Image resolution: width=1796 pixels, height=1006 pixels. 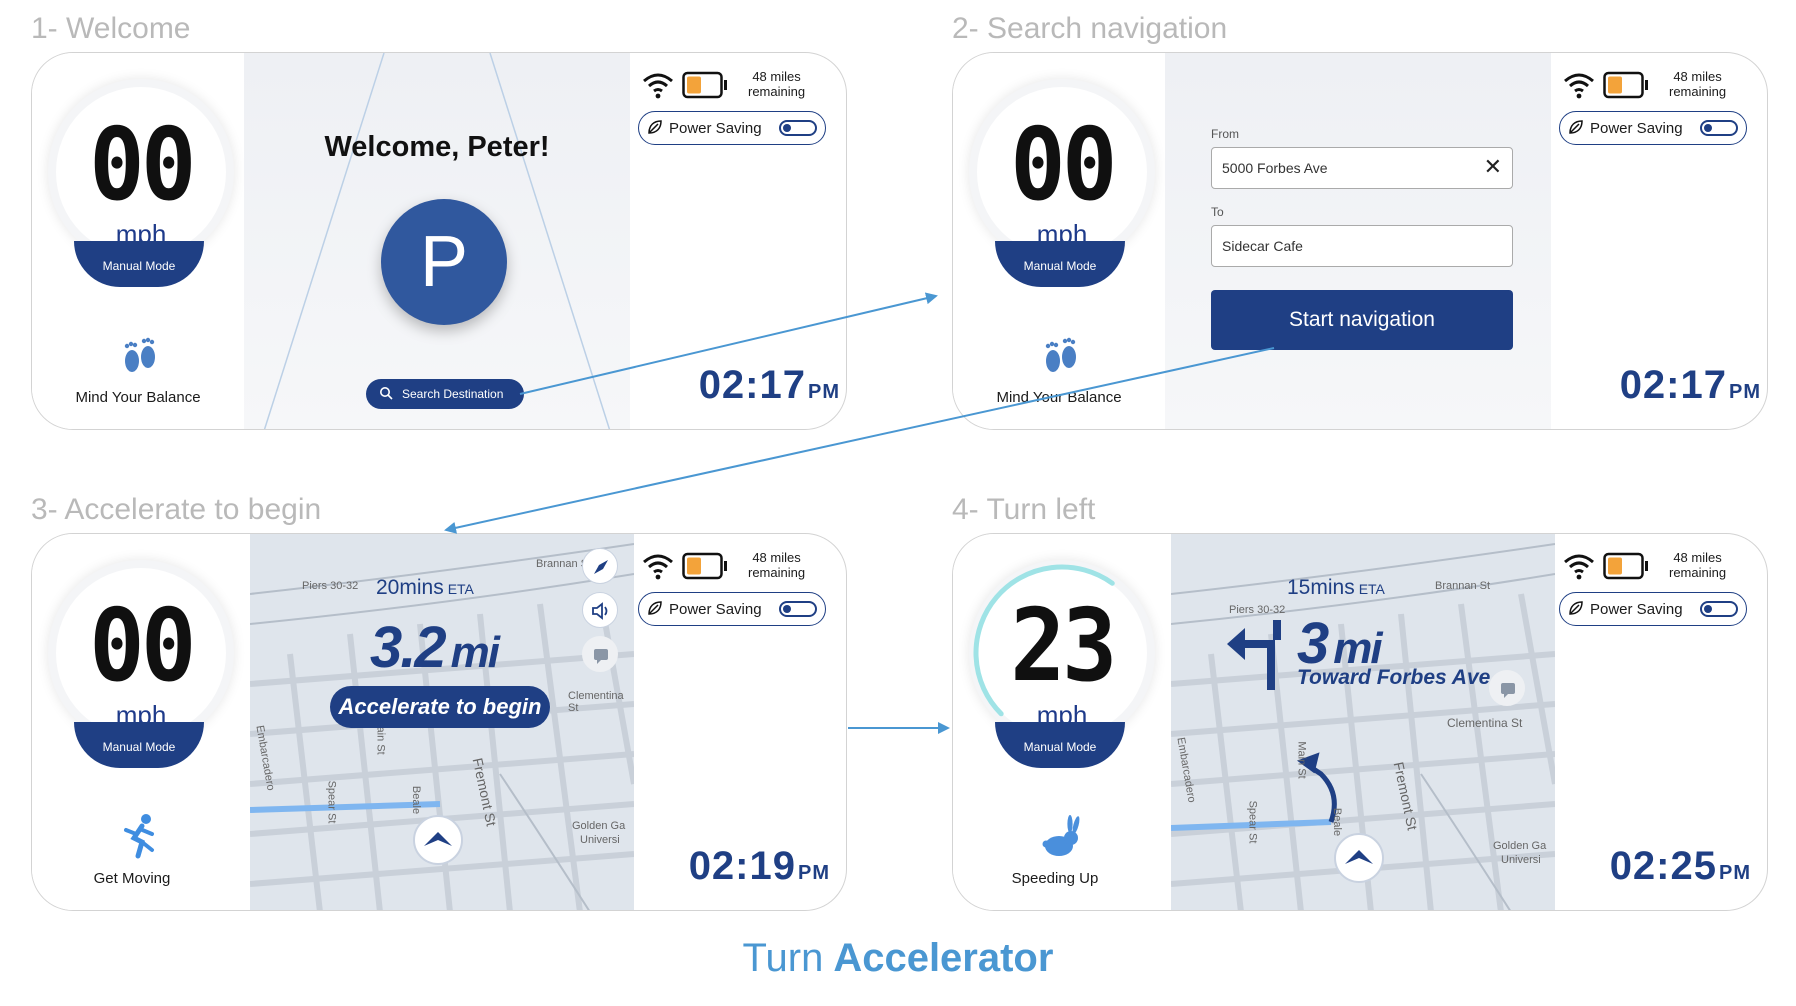 I want to click on to-value: Sidecar Cafe, so click(x=1262, y=246).